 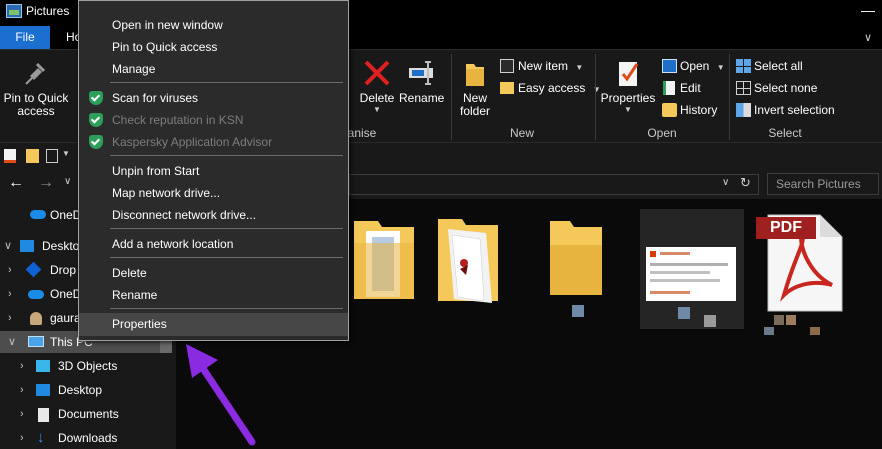 What do you see at coordinates (868, 12) in the screenshot?
I see `minimize-button: —` at bounding box center [868, 12].